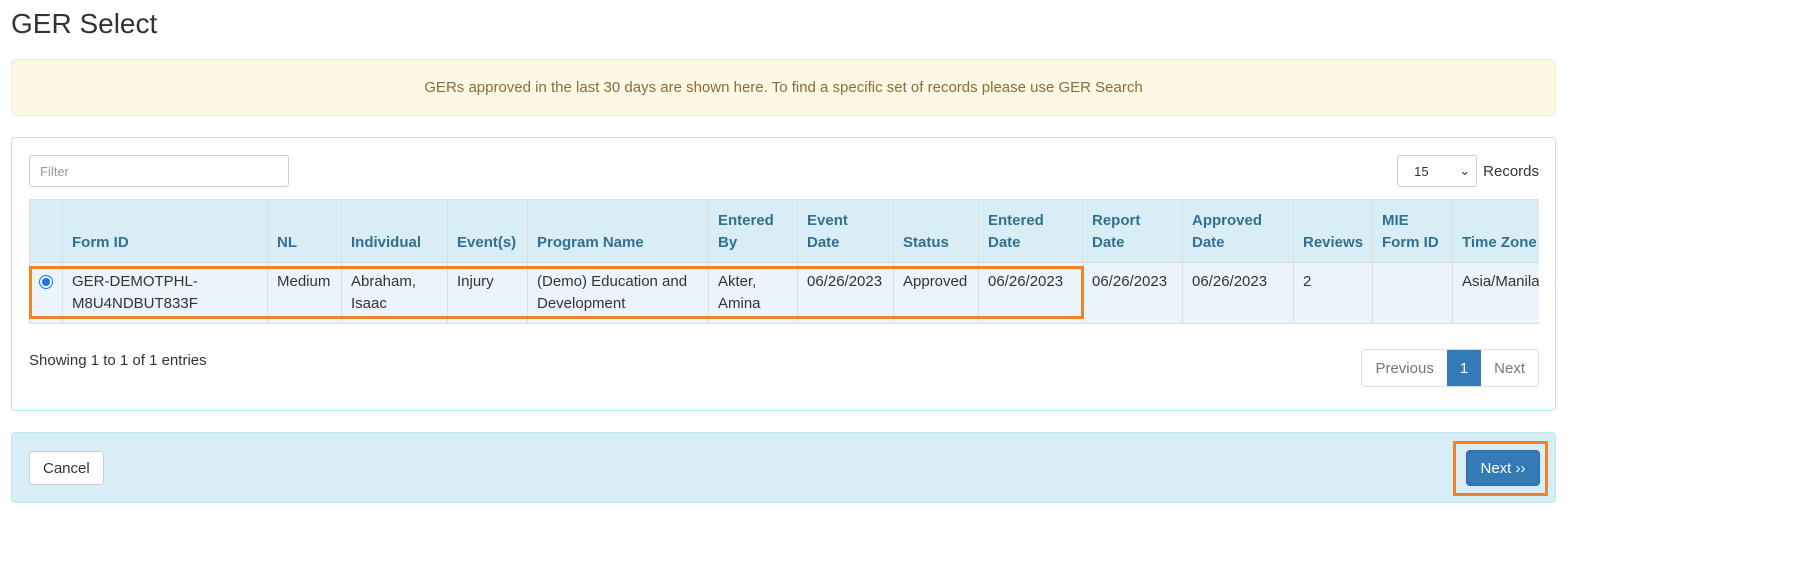  Describe the element at coordinates (1511, 171) in the screenshot. I see `records-label: Records` at that location.